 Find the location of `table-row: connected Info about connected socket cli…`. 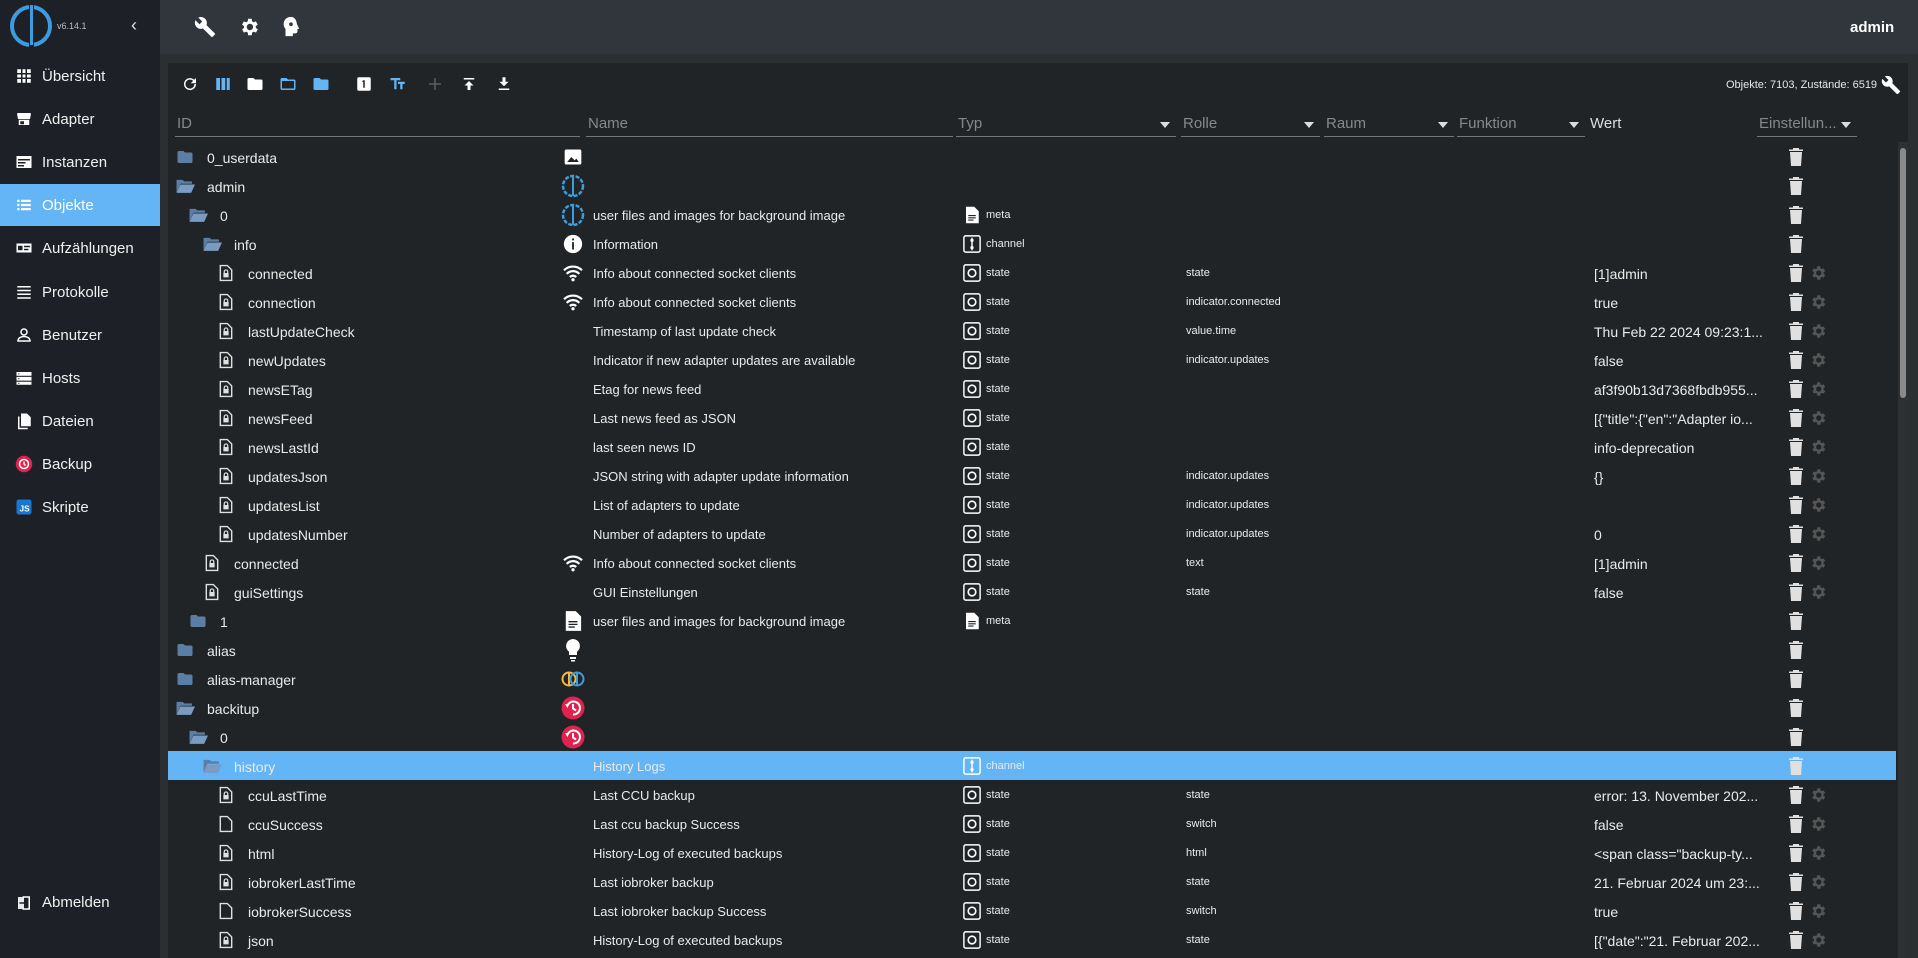

table-row: connected Info about connected socket cli… is located at coordinates (1032, 562).